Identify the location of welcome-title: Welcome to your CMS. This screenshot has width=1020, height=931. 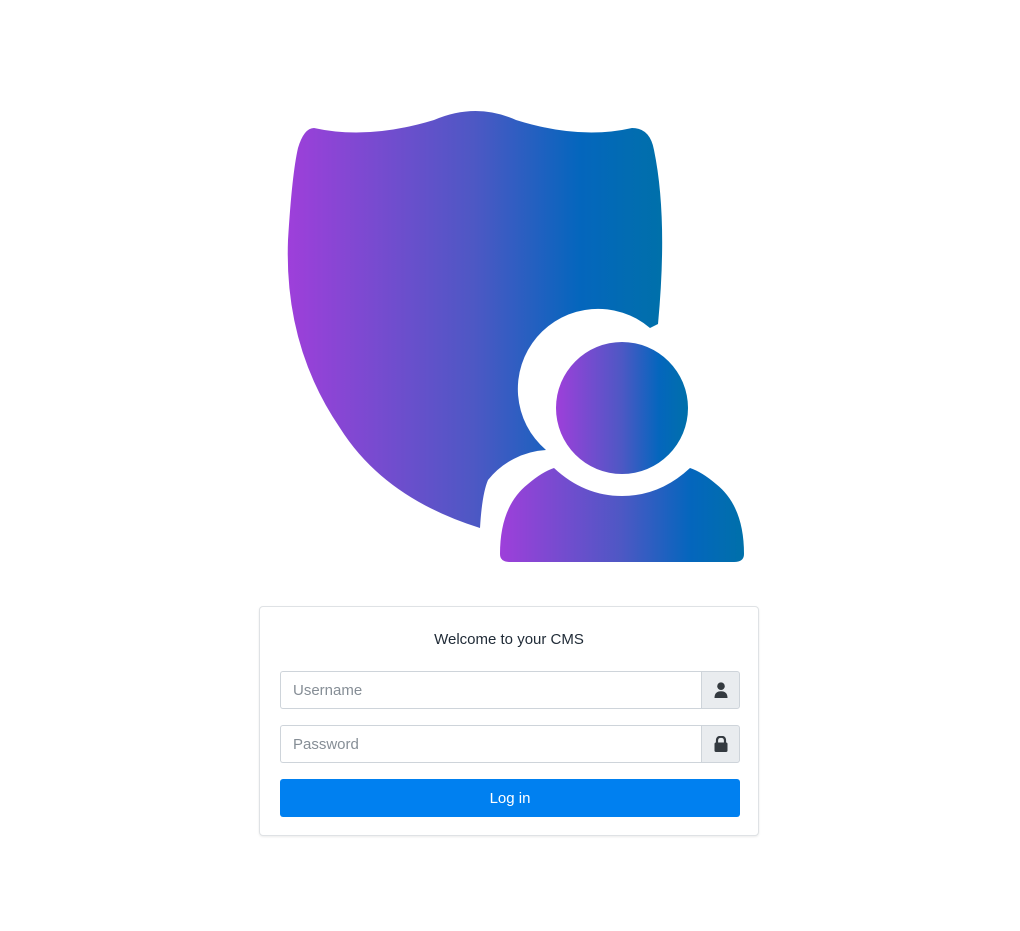
(509, 639).